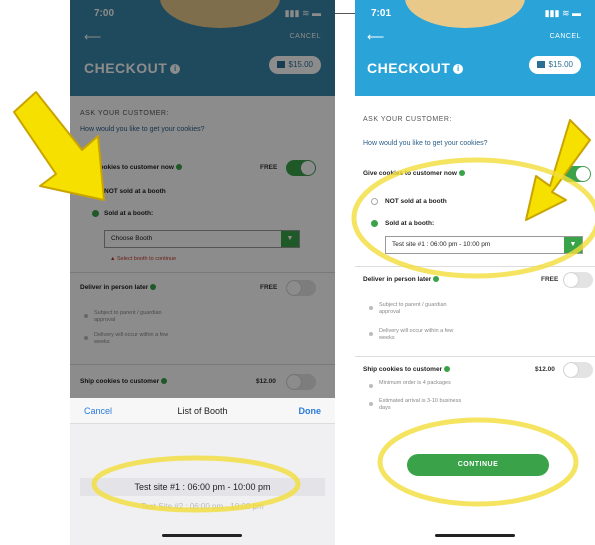  Describe the element at coordinates (425, 143) in the screenshot. I see `delivery-question: How would you like to get your cookies?` at that location.